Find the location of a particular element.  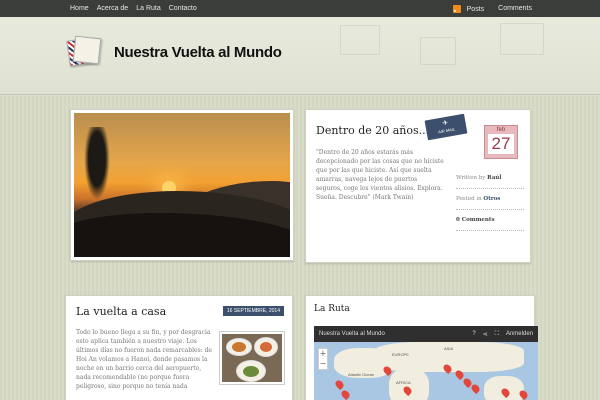

date-day: 27 is located at coordinates (501, 144).